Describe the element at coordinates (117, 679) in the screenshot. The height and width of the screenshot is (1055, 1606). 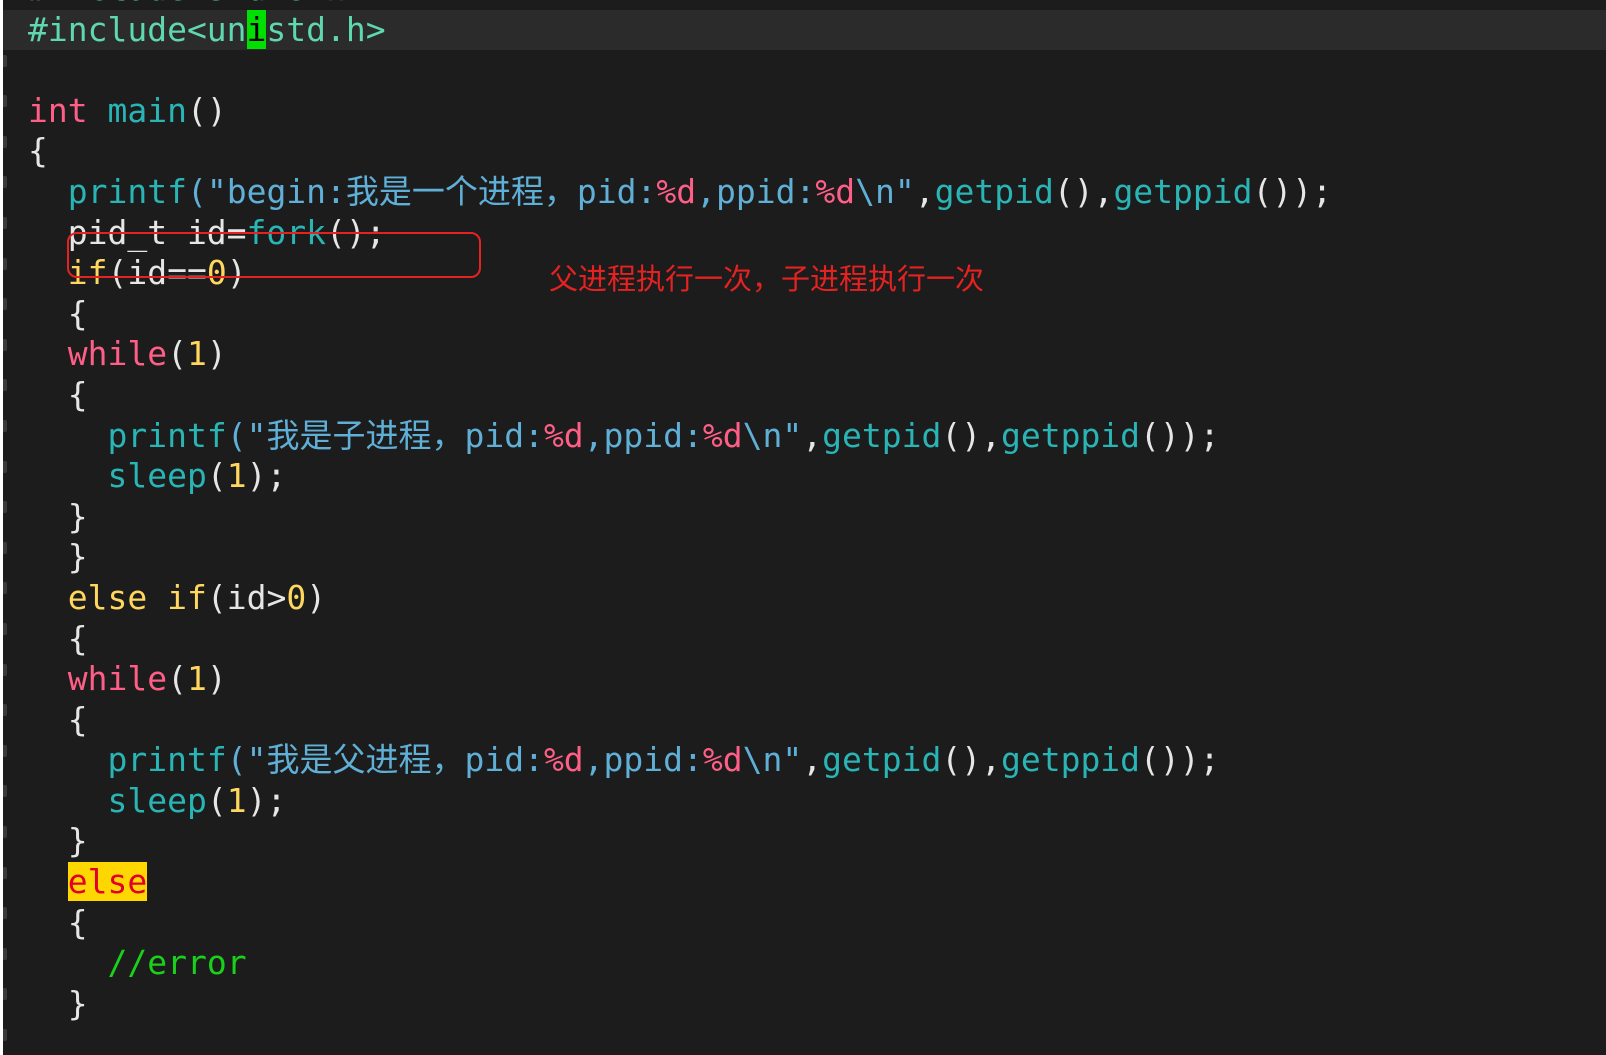
I see `code-token: while` at that location.